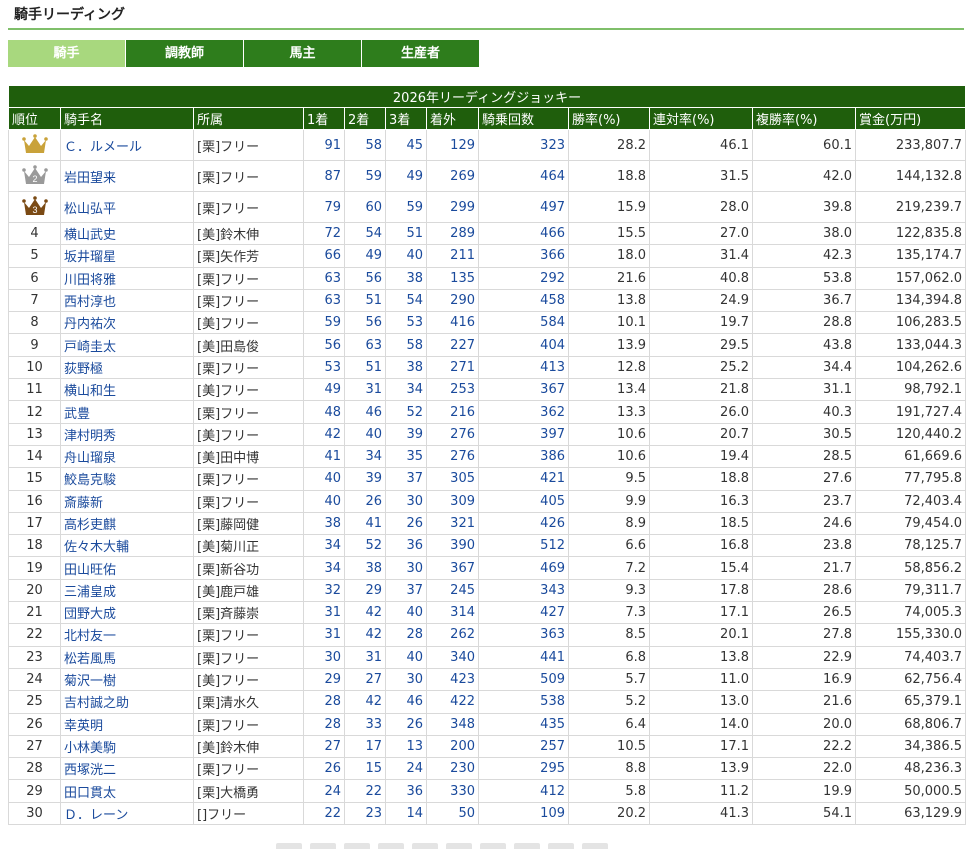 The width and height of the screenshot is (970, 849). What do you see at coordinates (406, 323) in the screenshot?
I see `third-count: 53` at bounding box center [406, 323].